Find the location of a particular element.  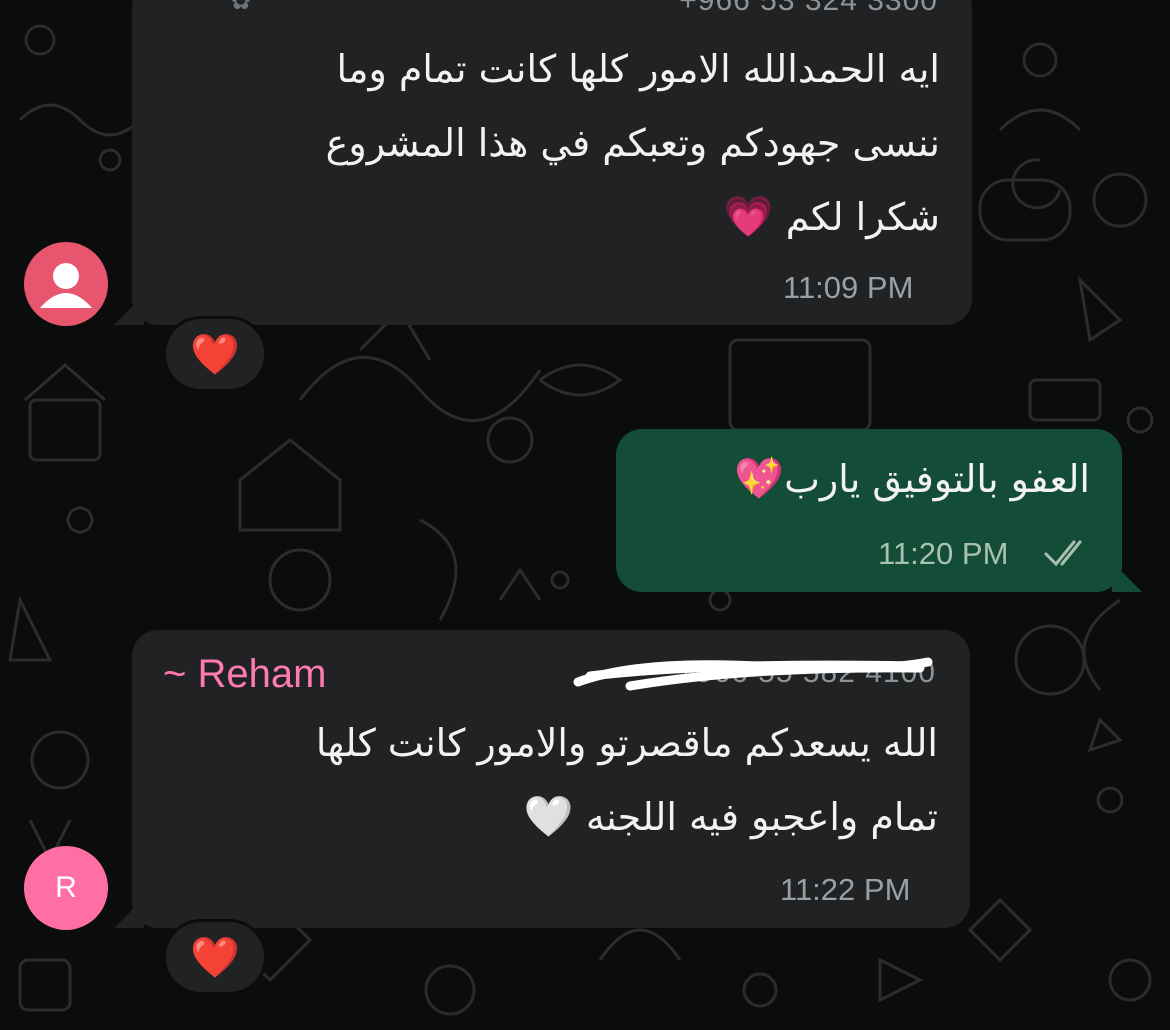

message-line: ننسى جهودكم وتعبكم في هذا المشروع is located at coordinates (632, 143).